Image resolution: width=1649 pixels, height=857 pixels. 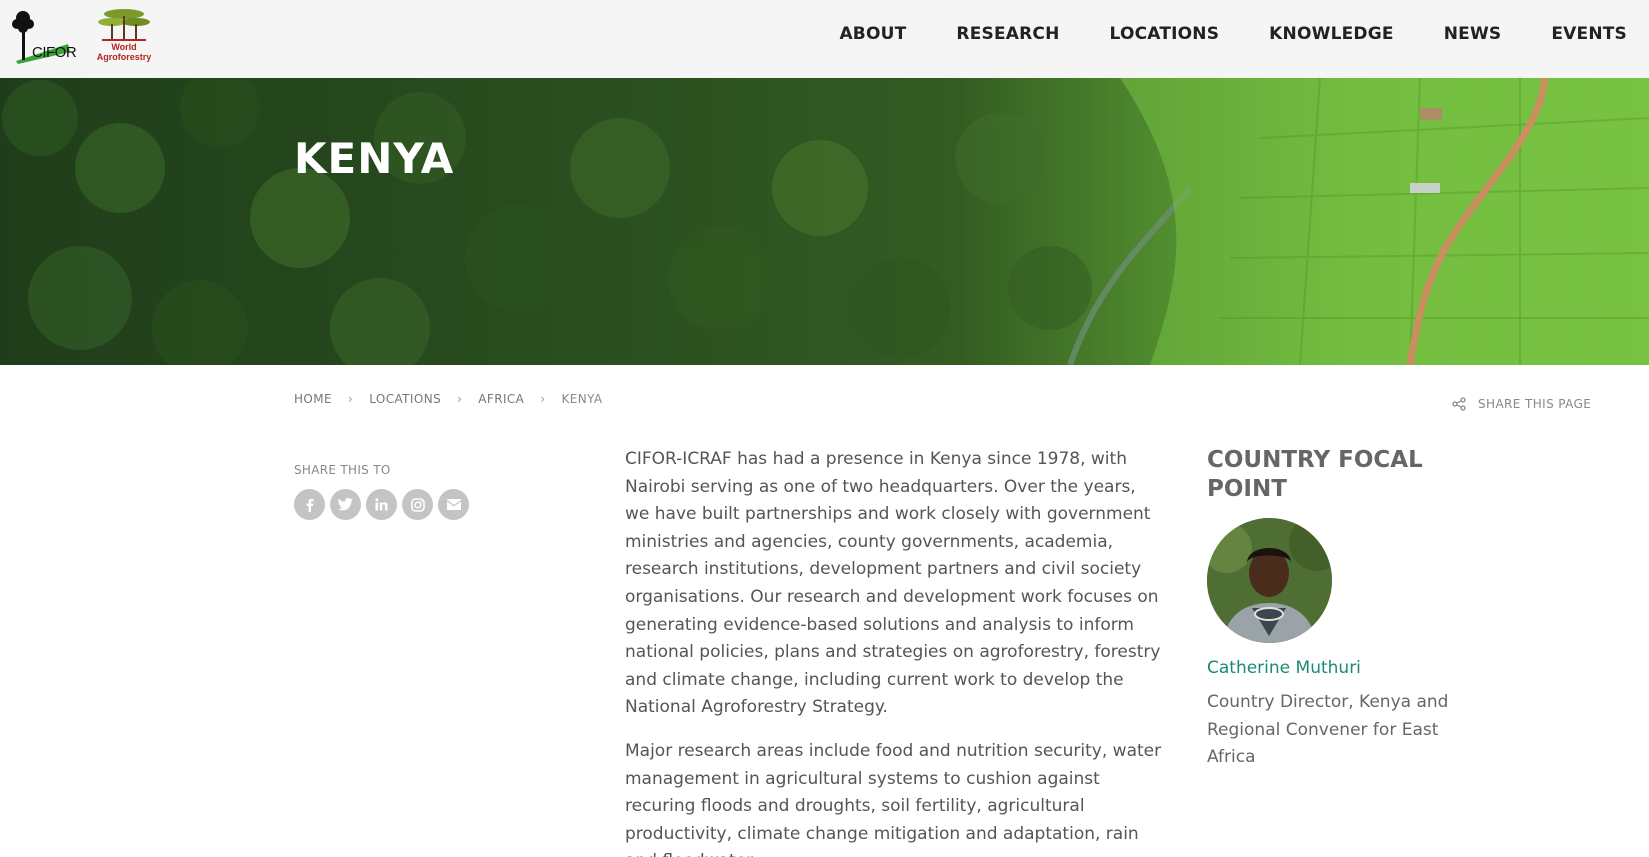 I want to click on wa-text-line2: Agroforestry, so click(x=124, y=57).